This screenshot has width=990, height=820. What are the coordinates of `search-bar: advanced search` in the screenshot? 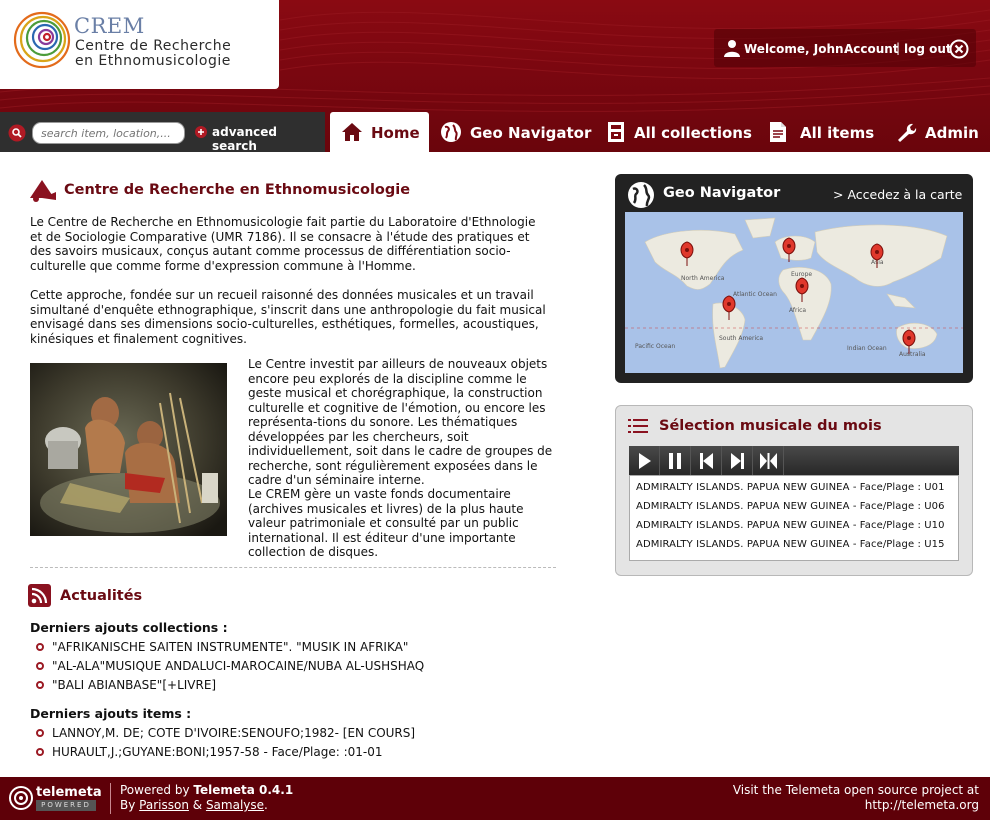 It's located at (162, 132).